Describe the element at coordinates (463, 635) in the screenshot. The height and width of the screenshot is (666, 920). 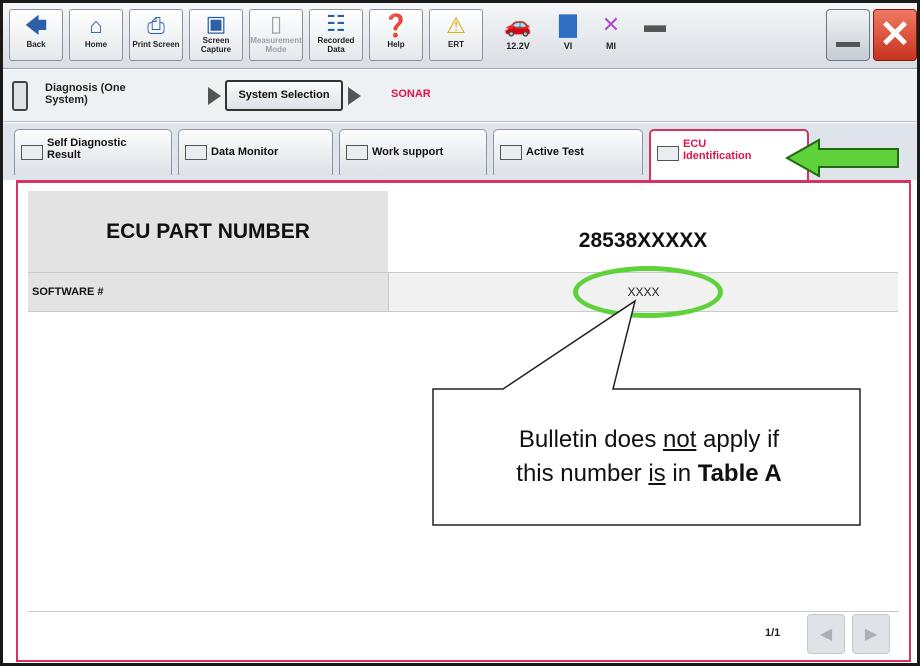
I see `pagination-bar: 1/1 ◀ ▶` at that location.